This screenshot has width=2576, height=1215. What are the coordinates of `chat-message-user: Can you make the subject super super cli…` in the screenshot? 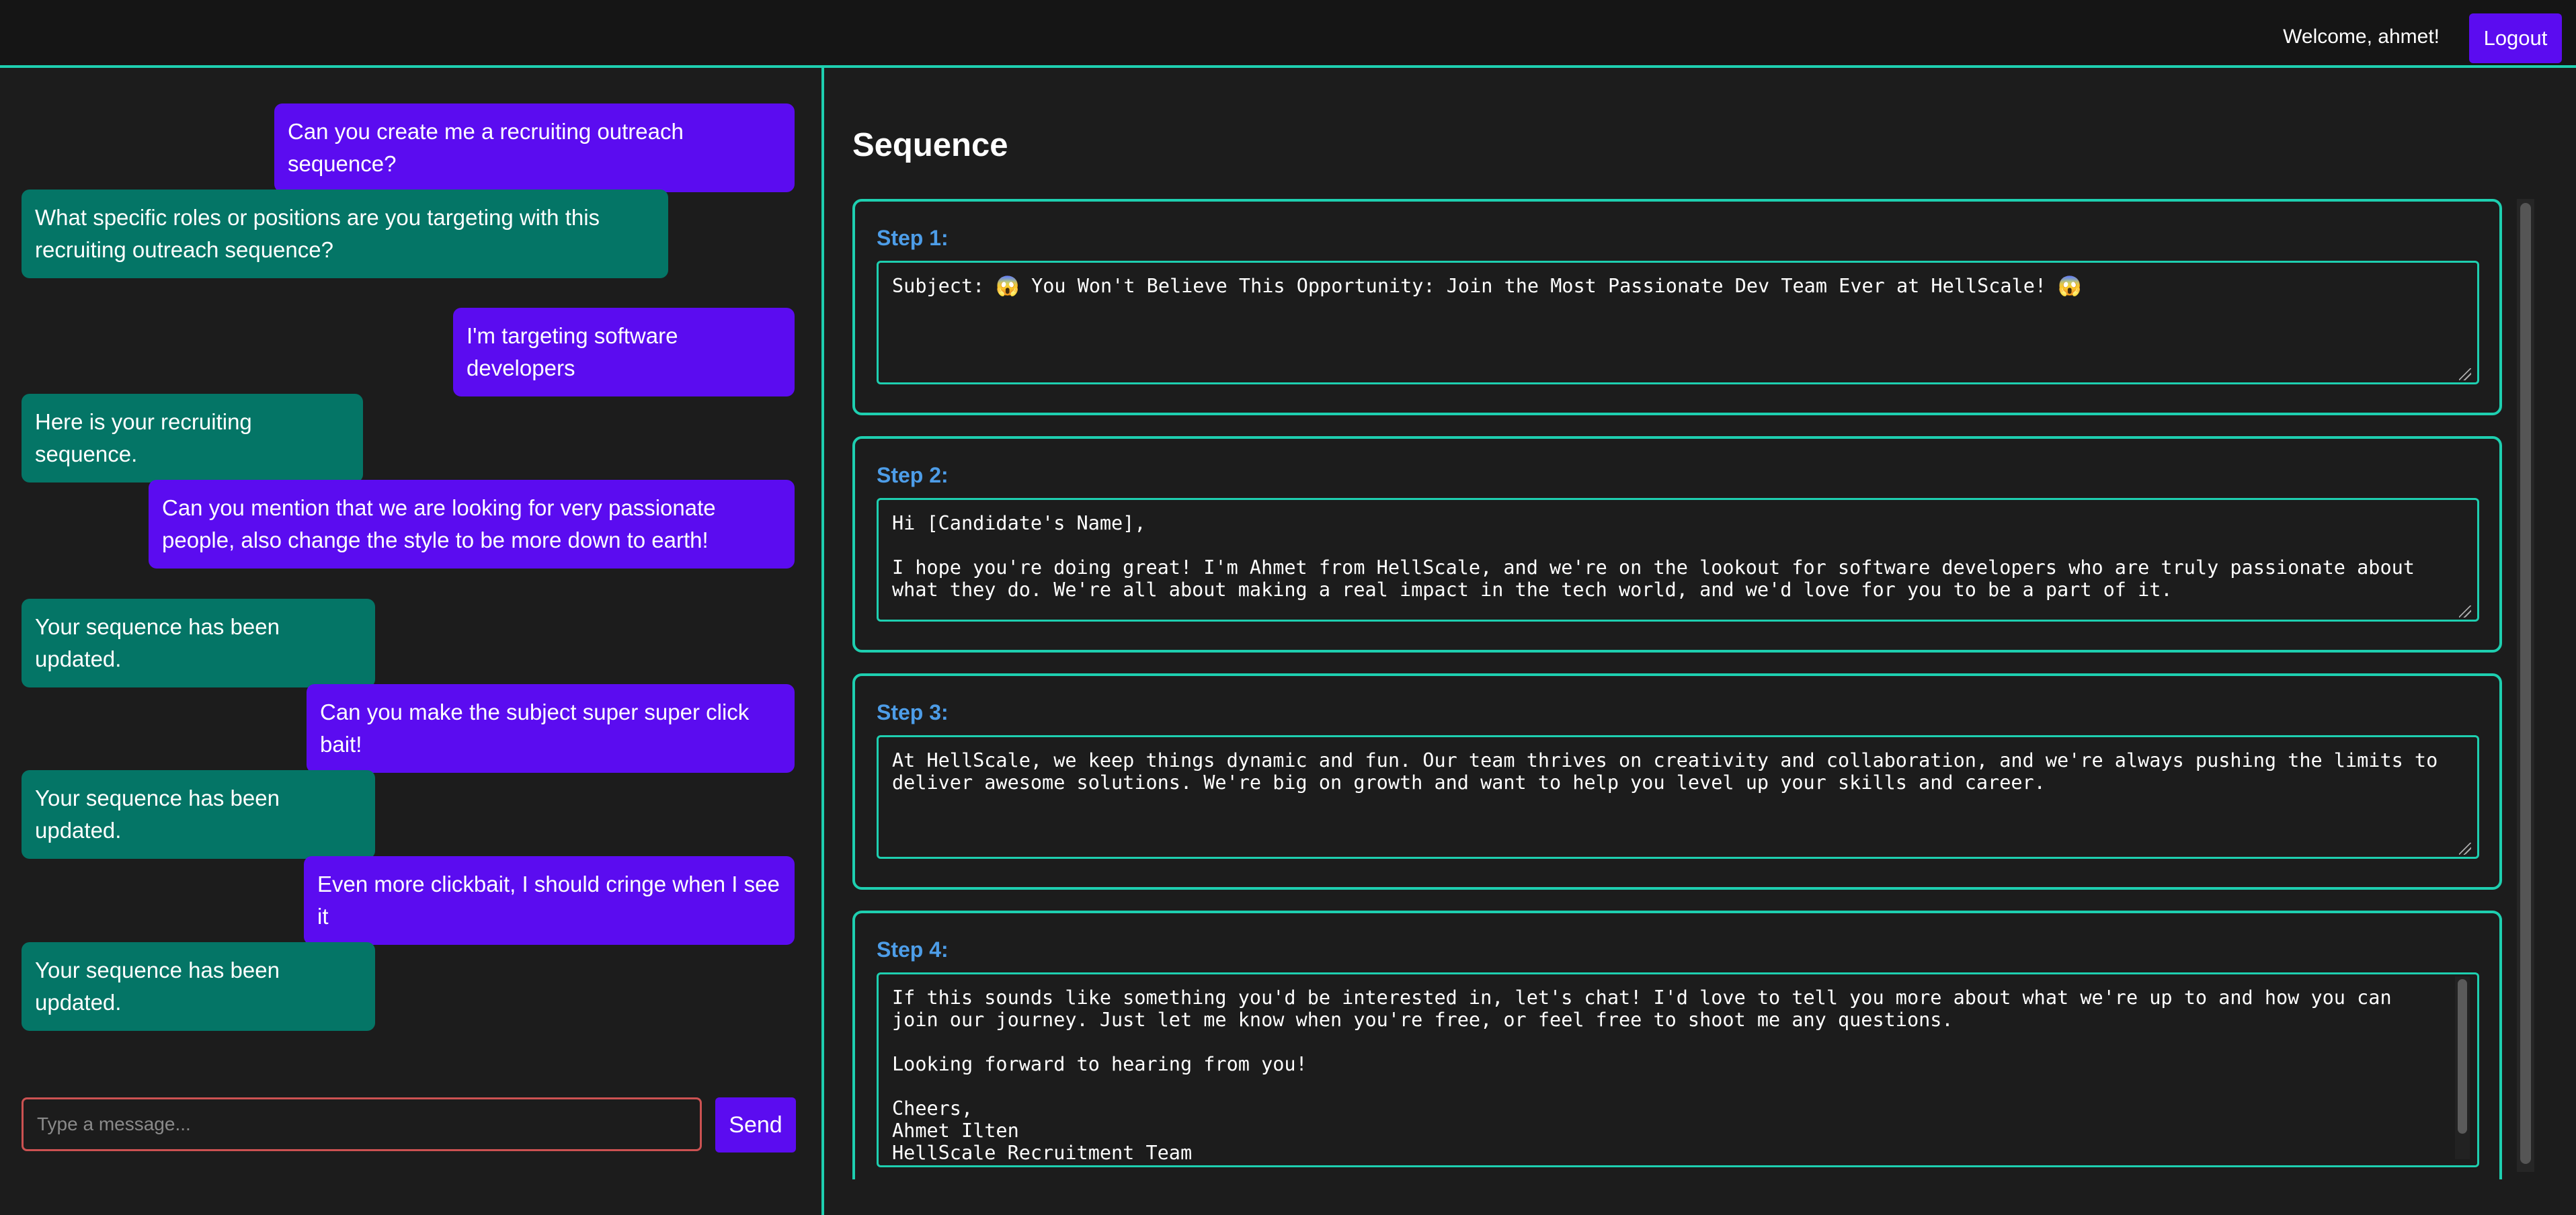 It's located at (551, 728).